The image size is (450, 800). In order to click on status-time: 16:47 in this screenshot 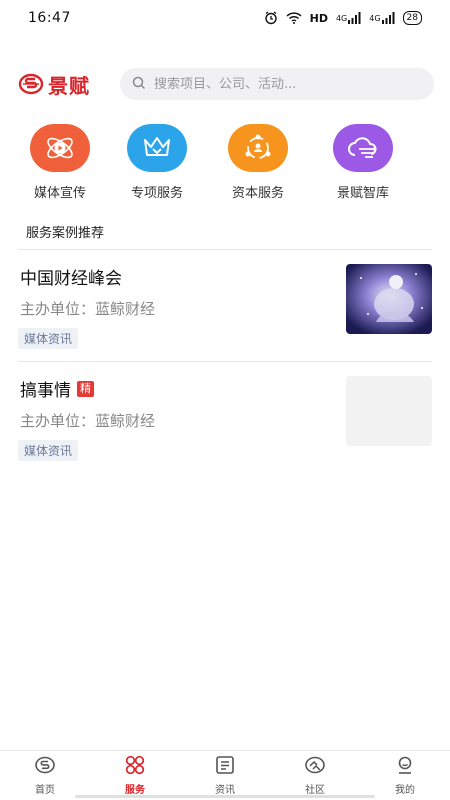, I will do `click(49, 18)`.